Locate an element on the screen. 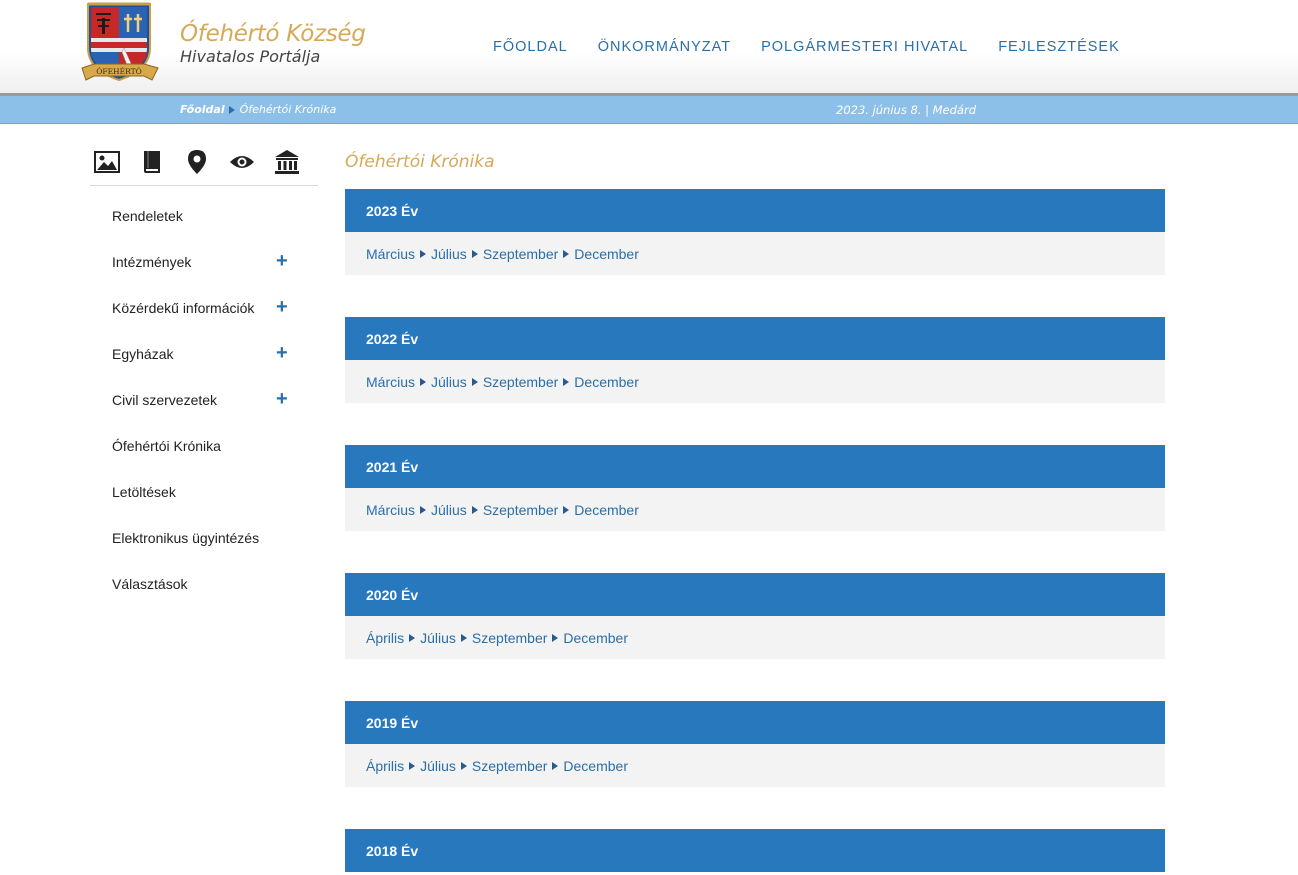 The width and height of the screenshot is (1298, 875). year-block: 2019 Év Április Július Szeptember December is located at coordinates (755, 744).